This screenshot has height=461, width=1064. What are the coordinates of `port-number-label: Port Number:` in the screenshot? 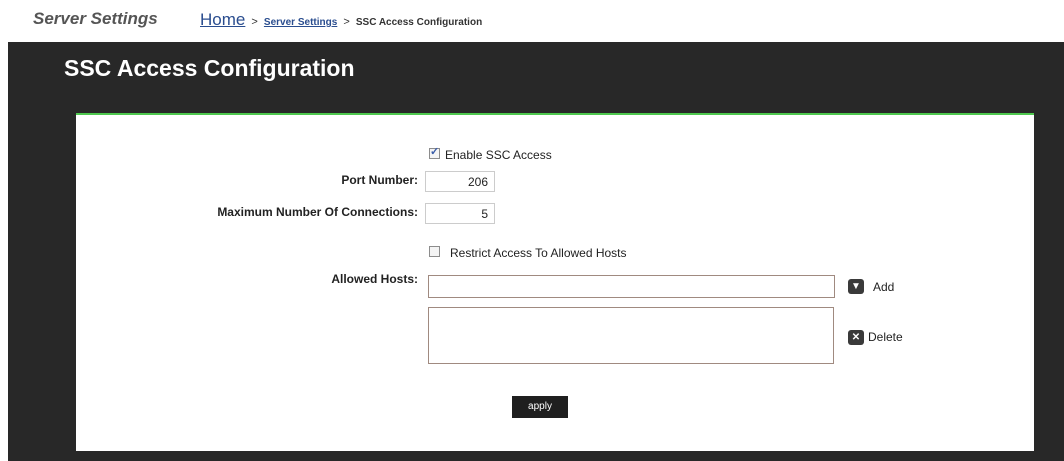 It's located at (379, 180).